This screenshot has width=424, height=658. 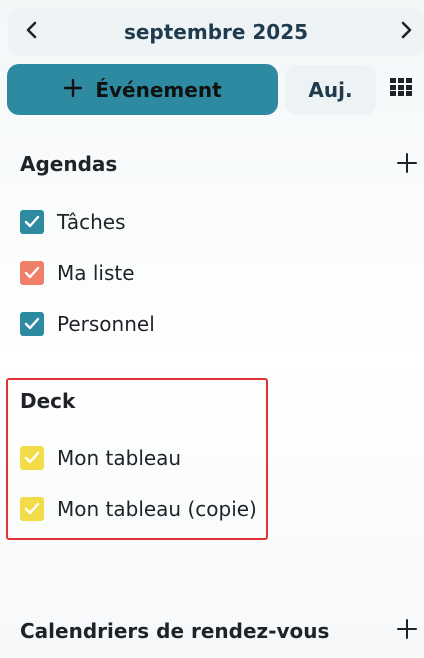 What do you see at coordinates (106, 324) in the screenshot?
I see `calendar-label: Personnel` at bounding box center [106, 324].